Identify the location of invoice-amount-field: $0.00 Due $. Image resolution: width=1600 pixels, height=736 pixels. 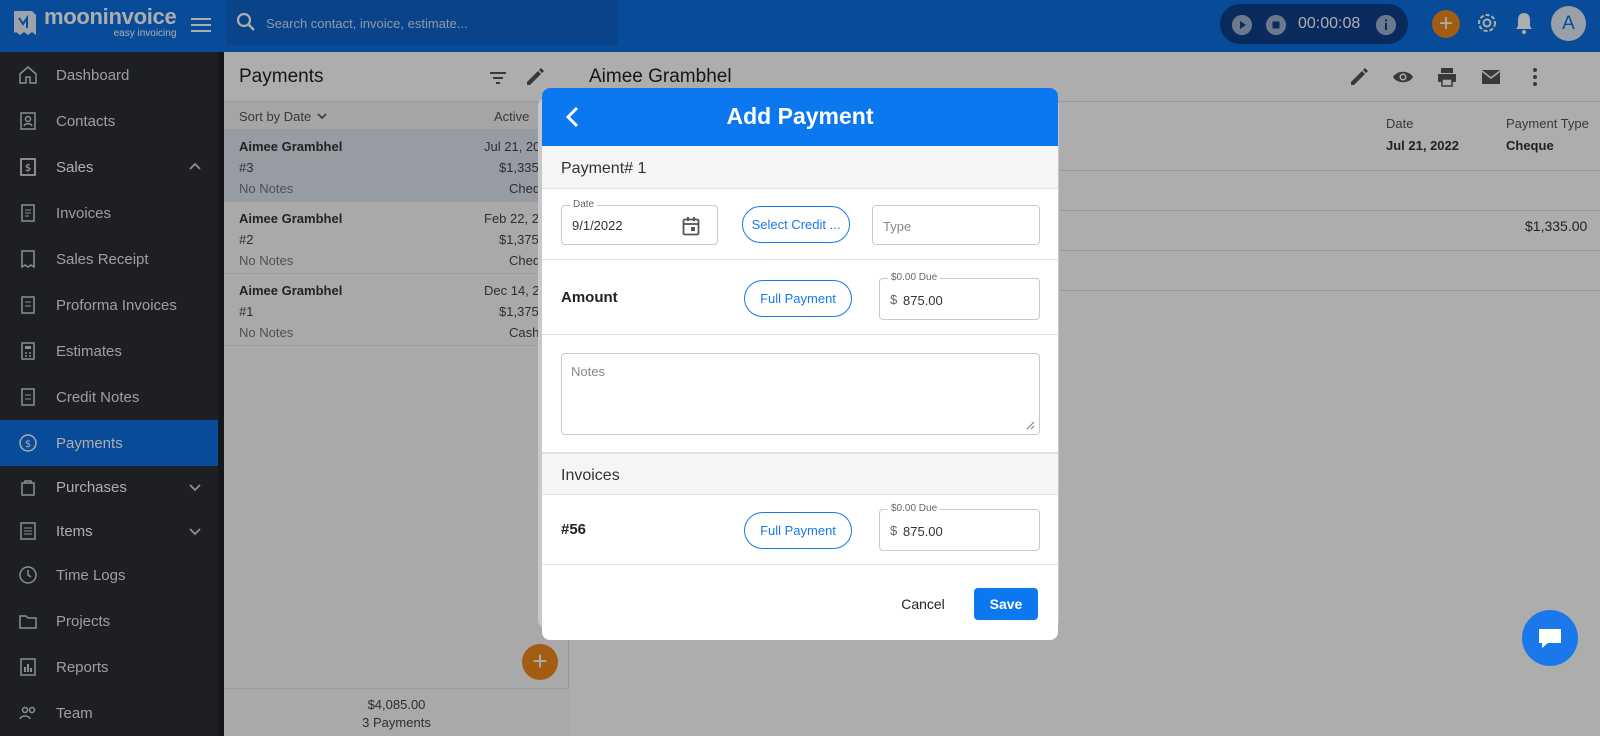
(959, 527).